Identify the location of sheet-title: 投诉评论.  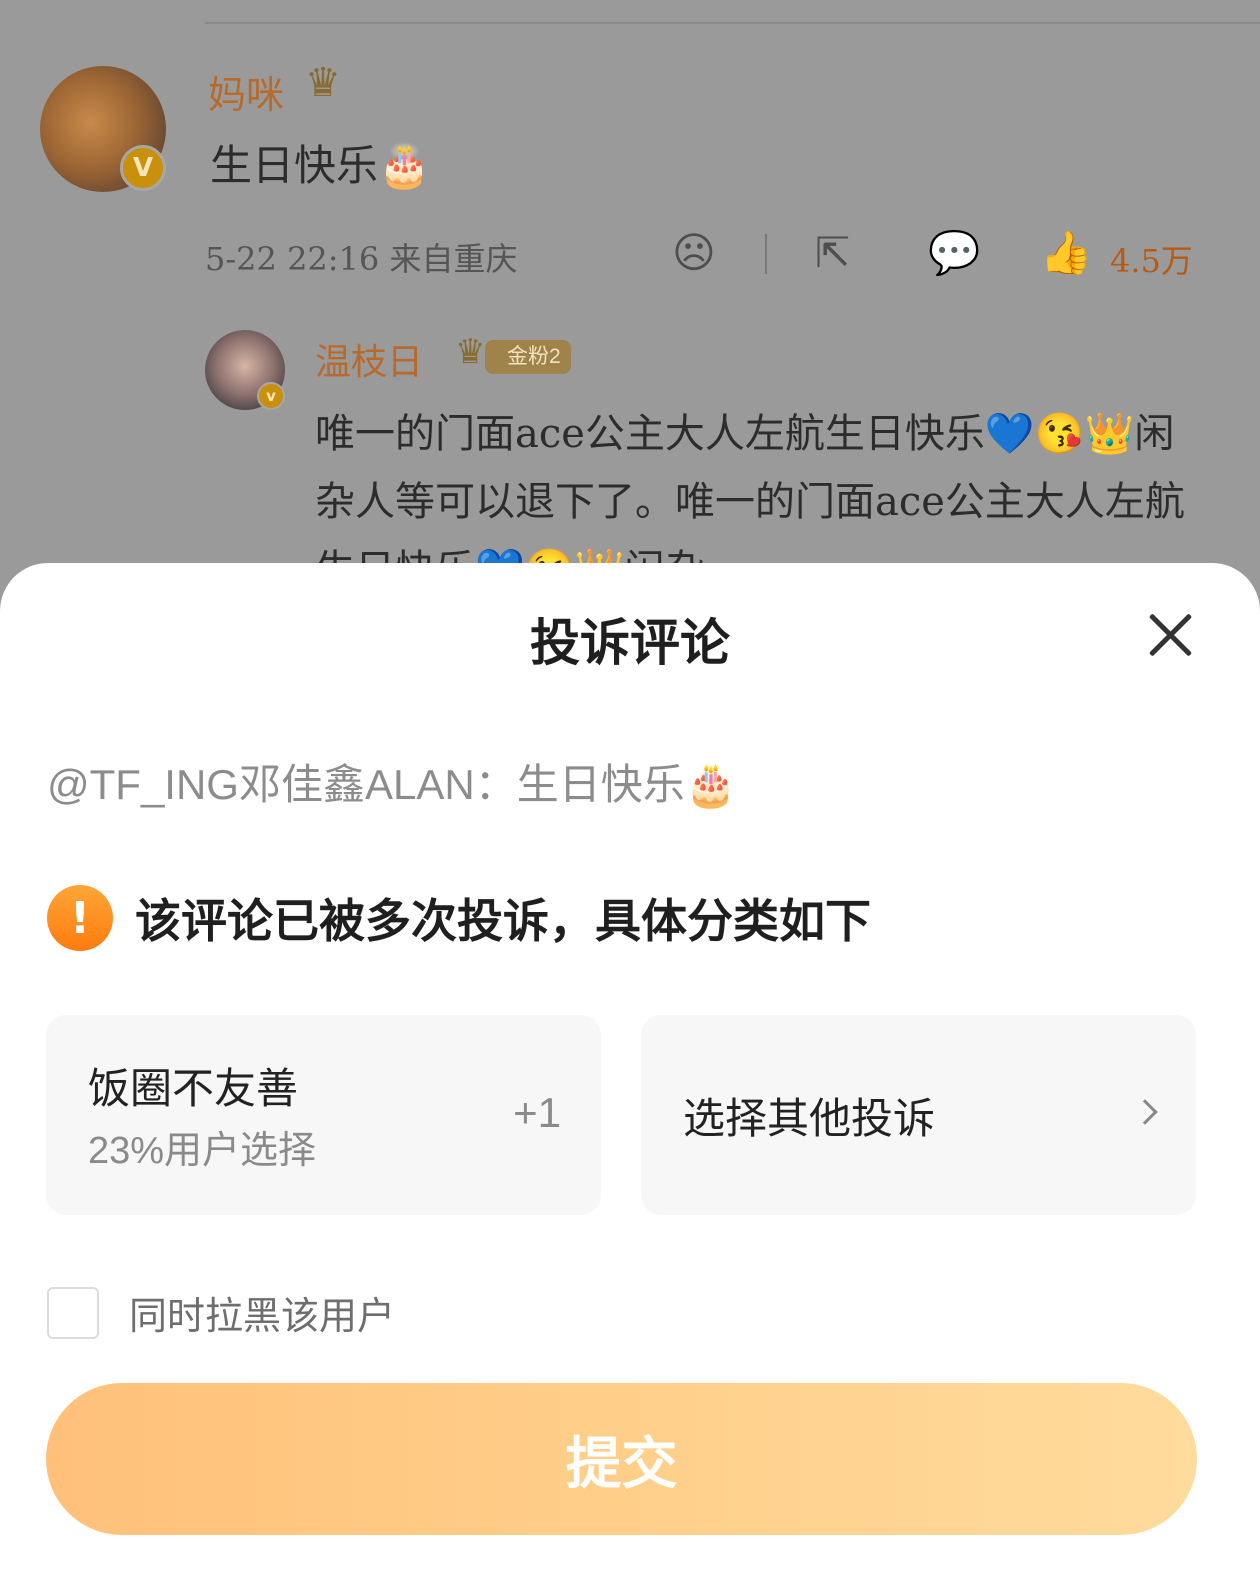
(630, 643).